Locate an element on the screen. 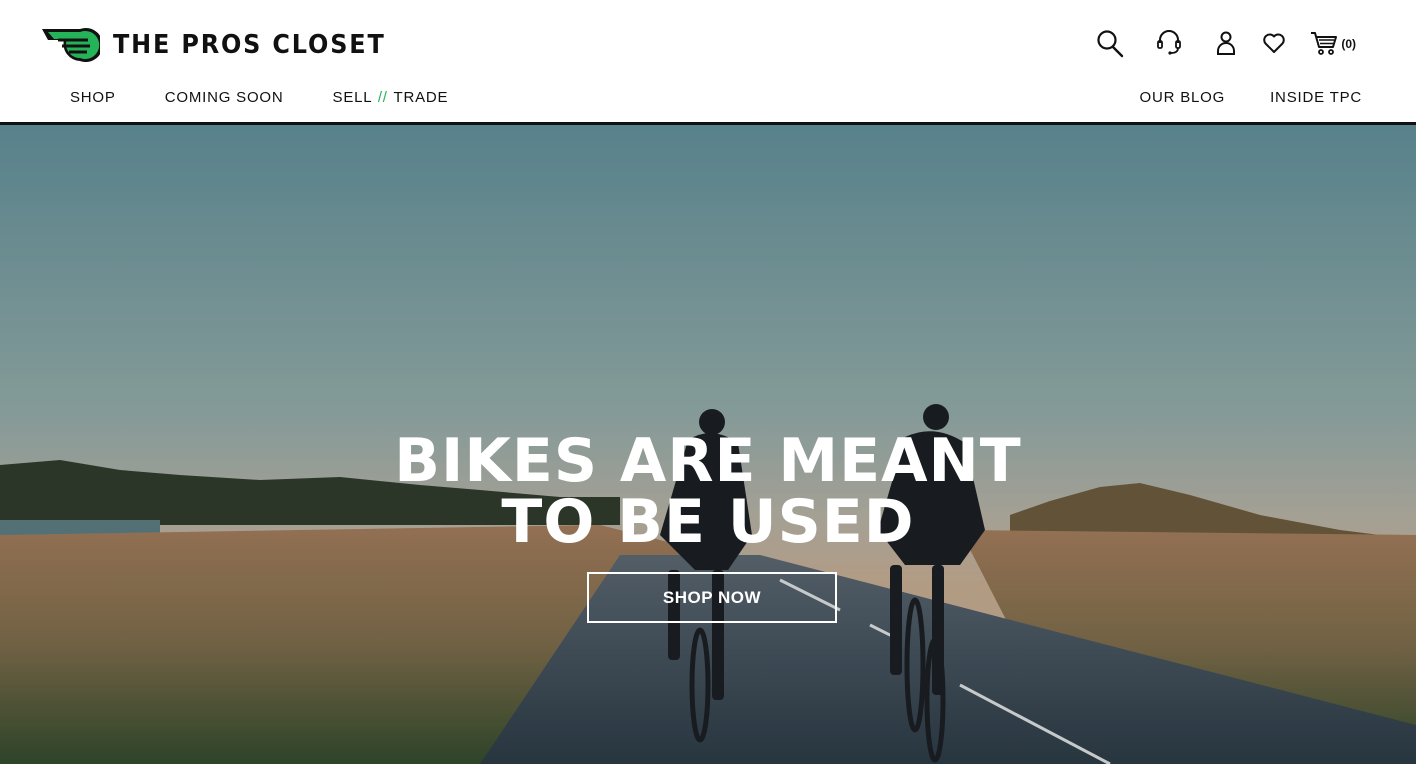 The image size is (1416, 764). hero-headline-line-2: TO BE USED is located at coordinates (708, 522).